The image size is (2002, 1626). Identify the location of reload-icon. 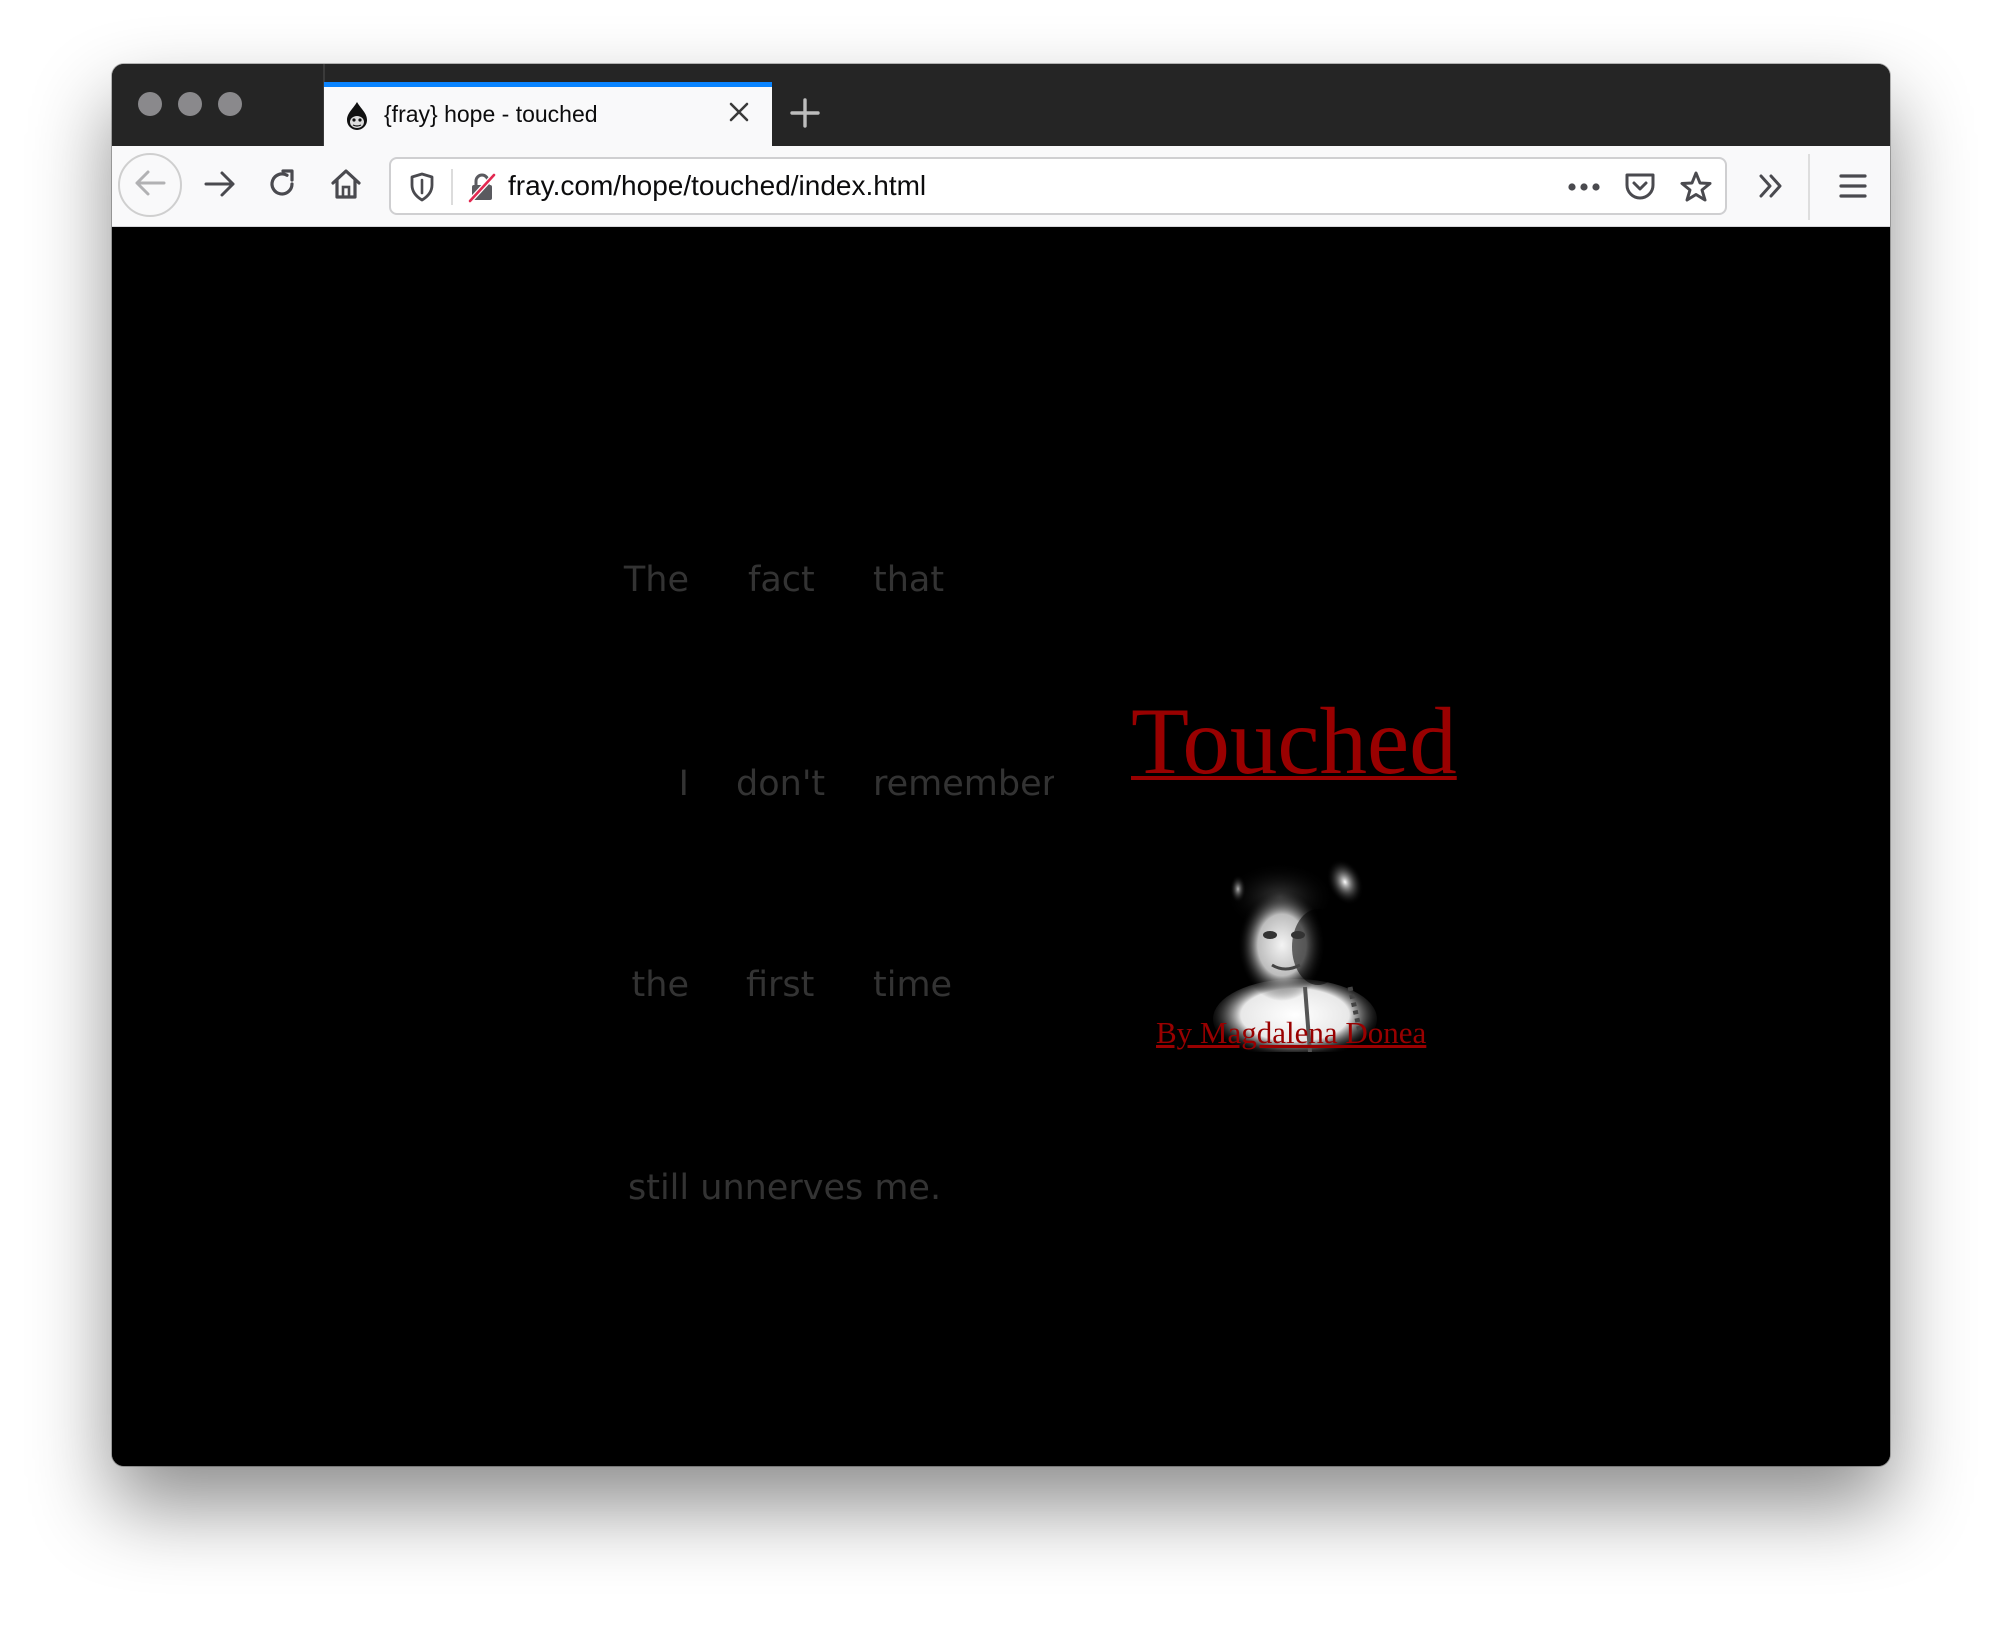
(282, 186).